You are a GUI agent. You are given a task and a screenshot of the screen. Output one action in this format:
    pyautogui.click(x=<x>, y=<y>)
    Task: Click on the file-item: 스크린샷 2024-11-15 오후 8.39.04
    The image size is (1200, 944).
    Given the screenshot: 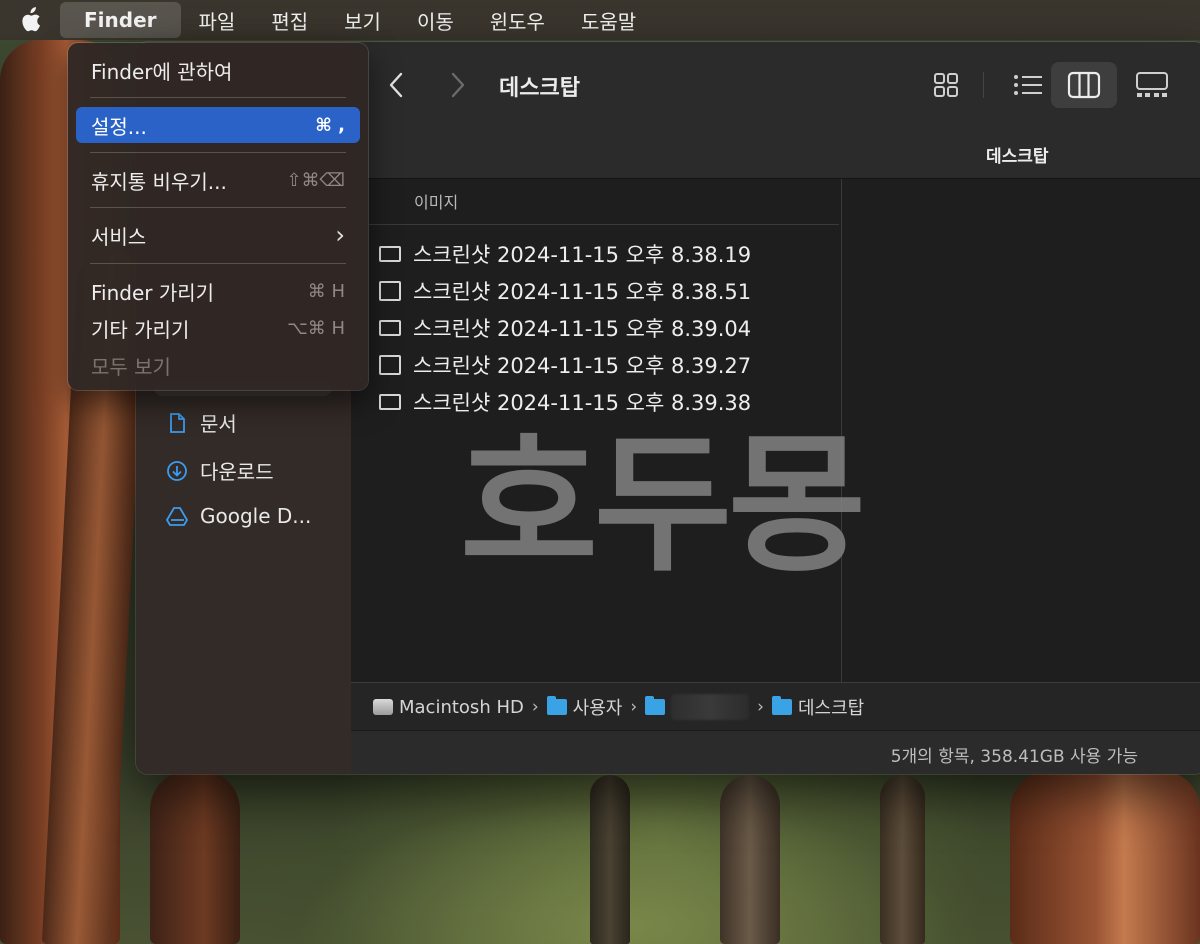 What is the action you would take?
    pyautogui.click(x=565, y=328)
    